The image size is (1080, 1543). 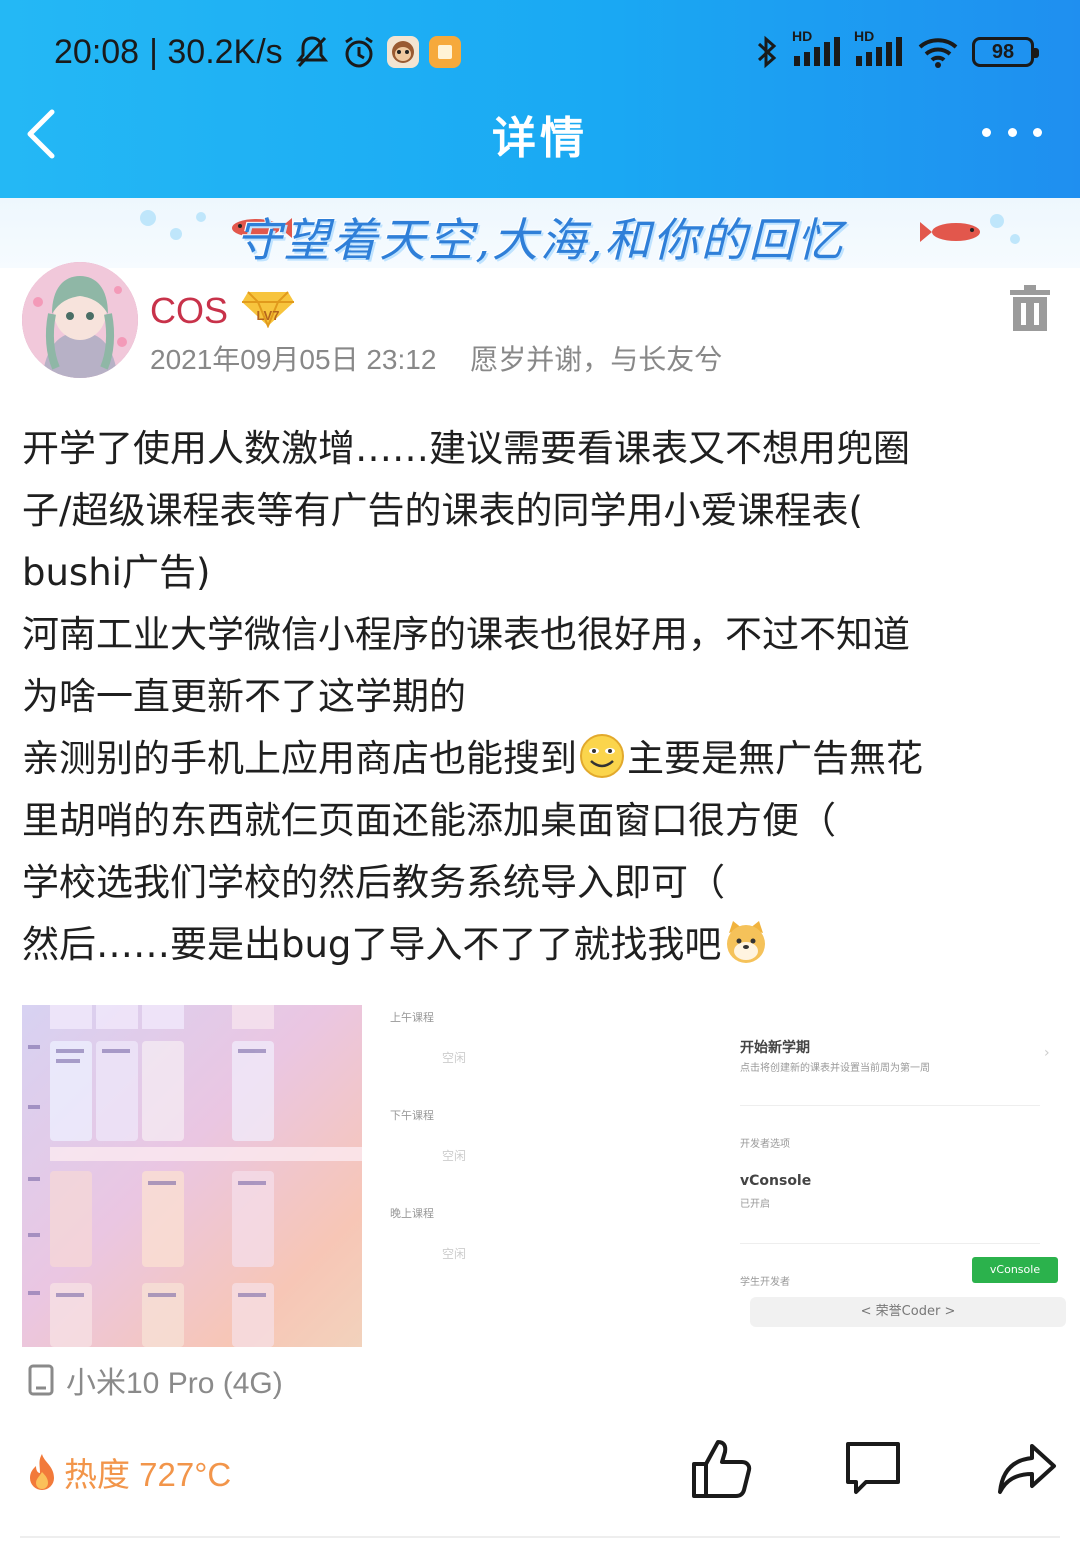 I want to click on share-icon, so click(x=1027, y=1469).